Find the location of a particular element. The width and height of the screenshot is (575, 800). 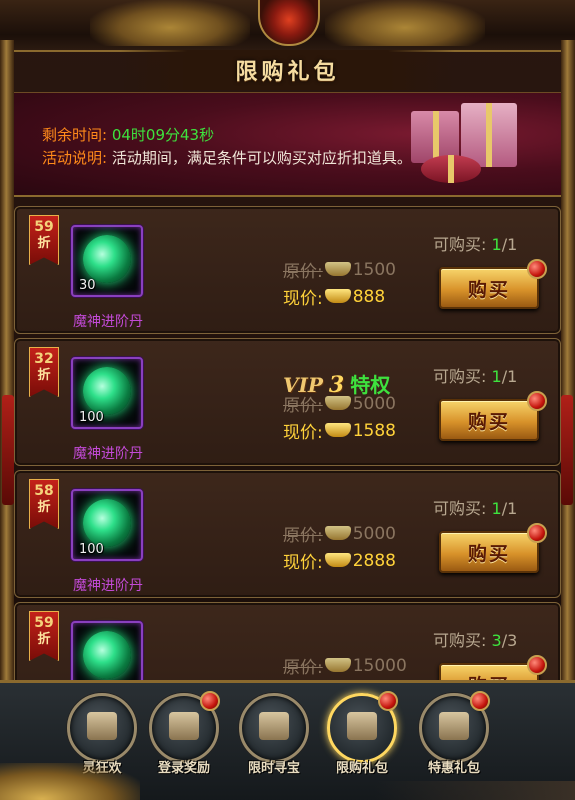

current-price-value: 888 is located at coordinates (369, 296).